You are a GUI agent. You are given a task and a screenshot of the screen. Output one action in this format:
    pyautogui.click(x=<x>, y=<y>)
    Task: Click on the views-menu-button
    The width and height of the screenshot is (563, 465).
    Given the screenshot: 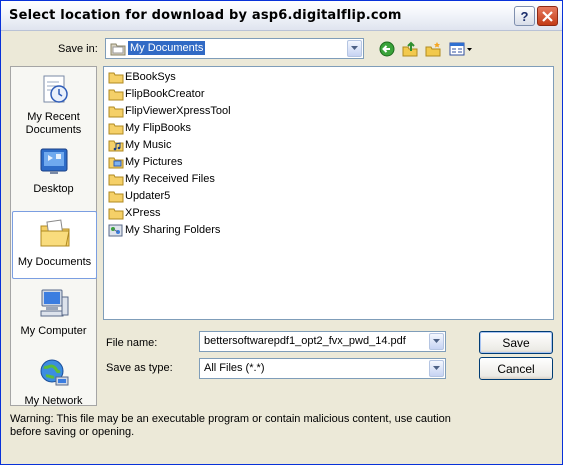 What is the action you would take?
    pyautogui.click(x=461, y=49)
    